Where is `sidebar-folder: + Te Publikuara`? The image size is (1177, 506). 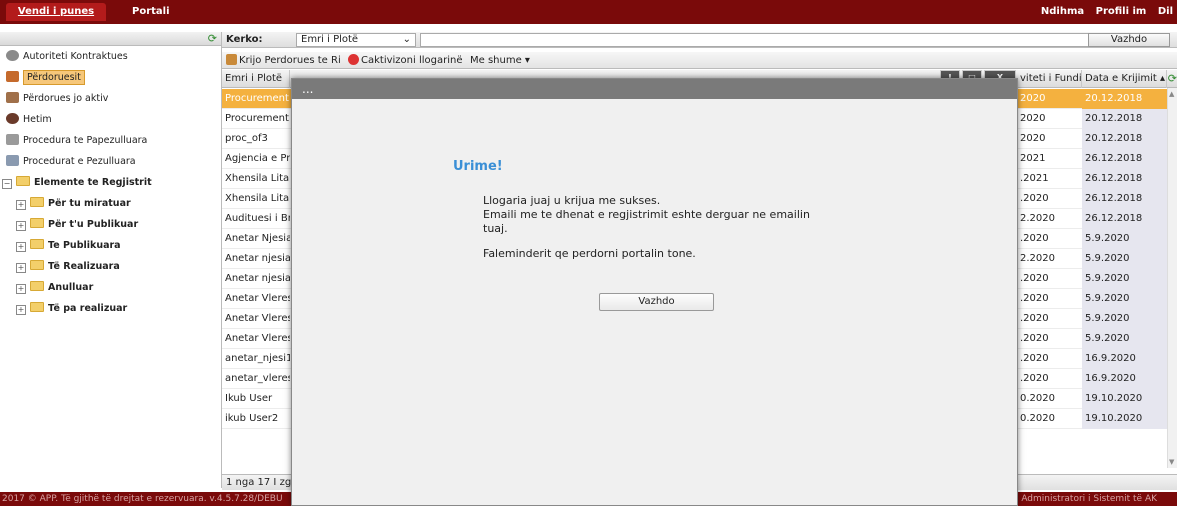 sidebar-folder: + Te Publikuara is located at coordinates (110, 245).